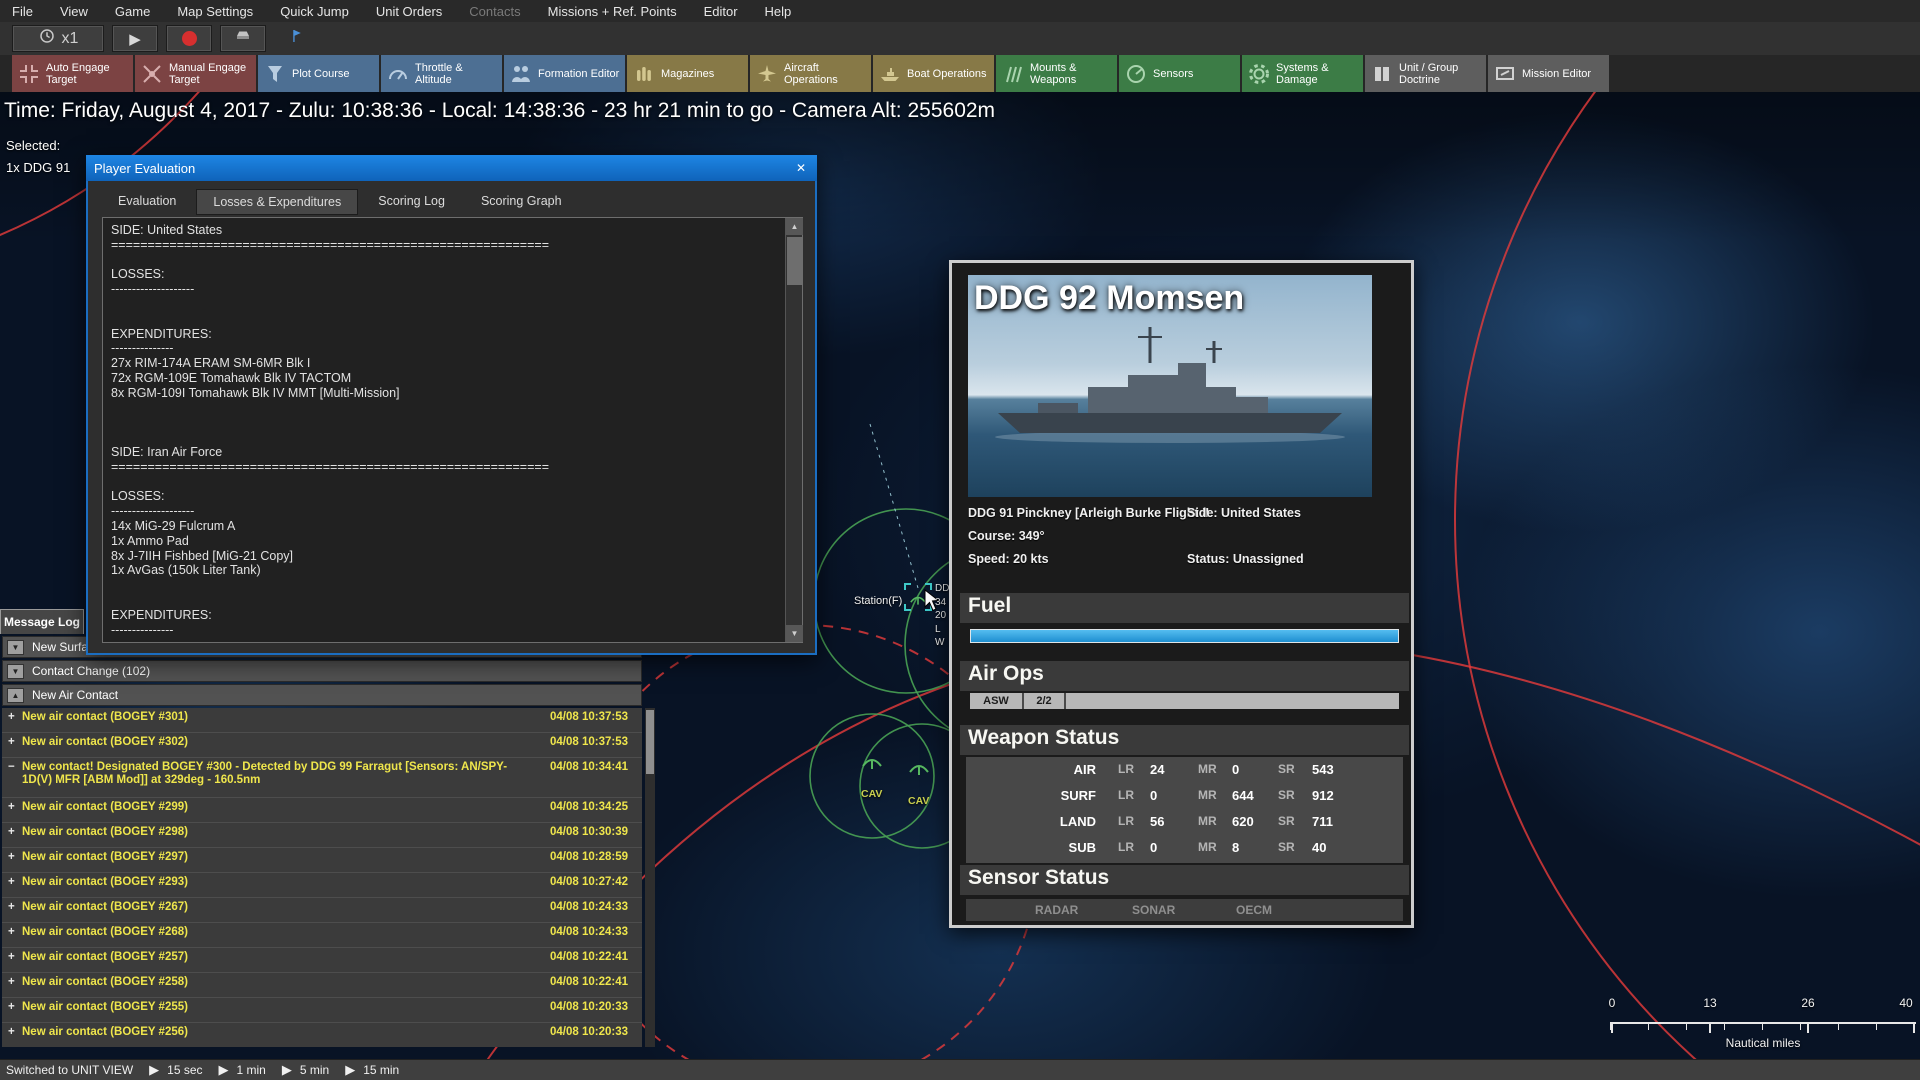  Describe the element at coordinates (1197, 847) in the screenshot. I see `weapon-row-sub: SUB LR 0 MR 8 SR 40` at that location.